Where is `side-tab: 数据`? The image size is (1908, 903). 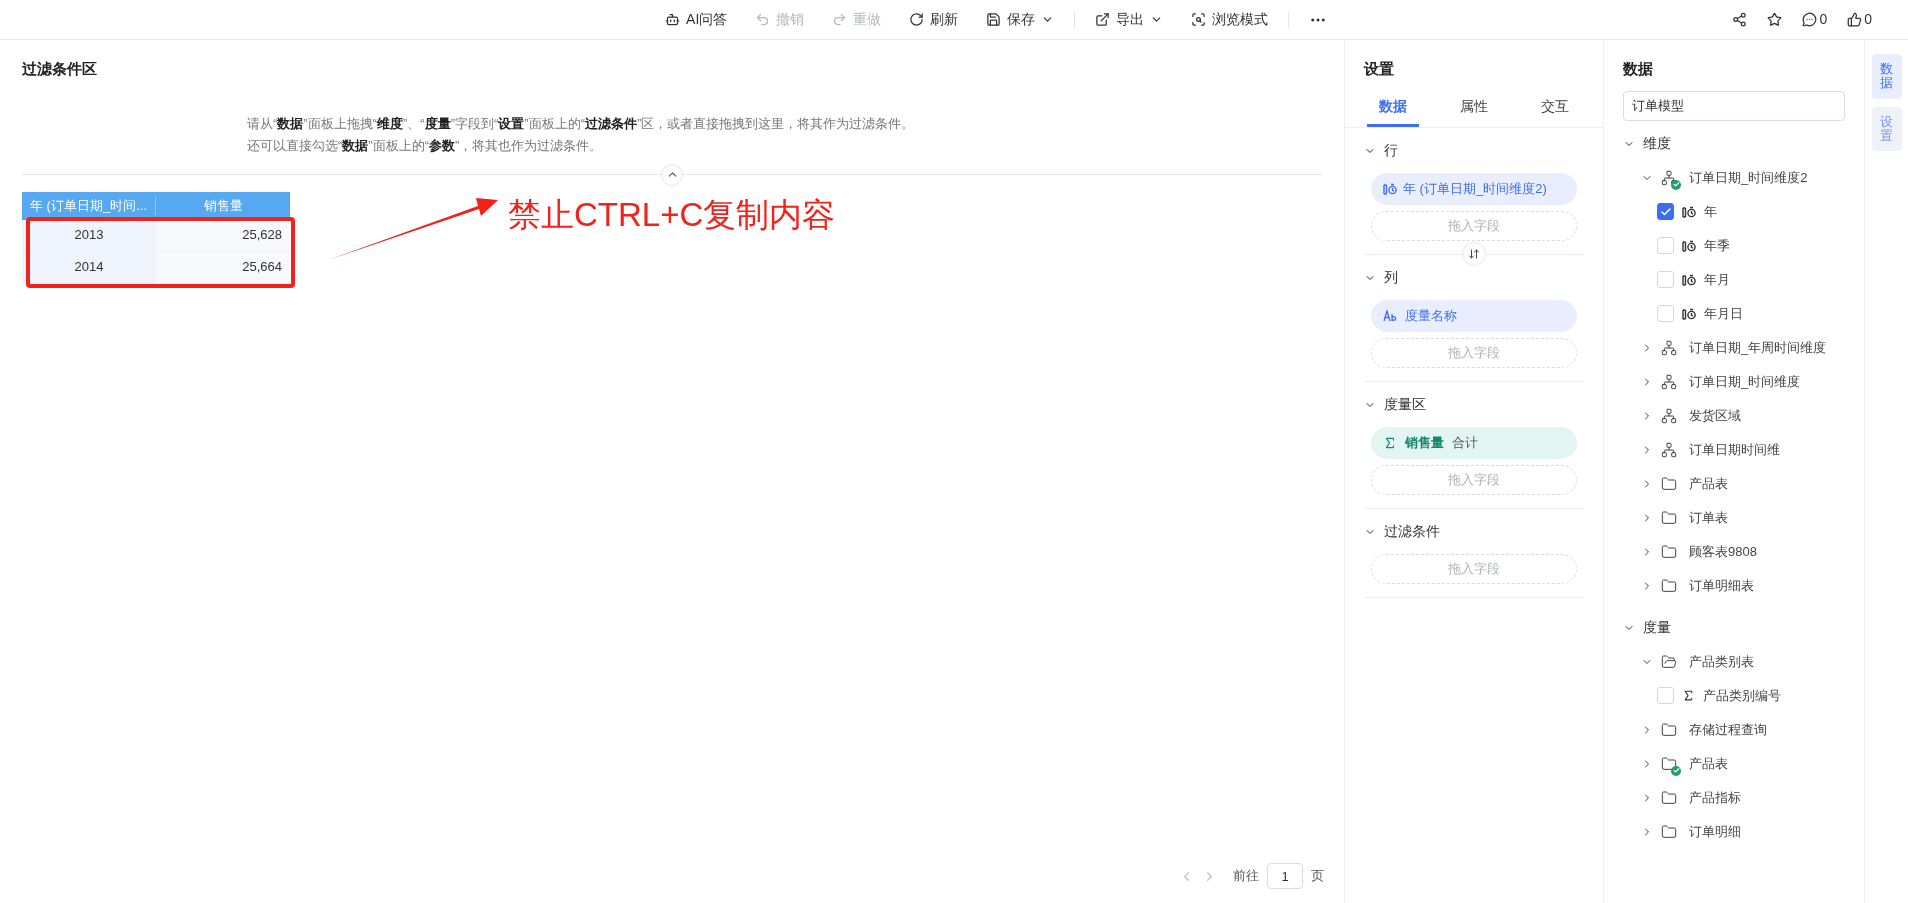
side-tab: 数据 is located at coordinates (1886, 76).